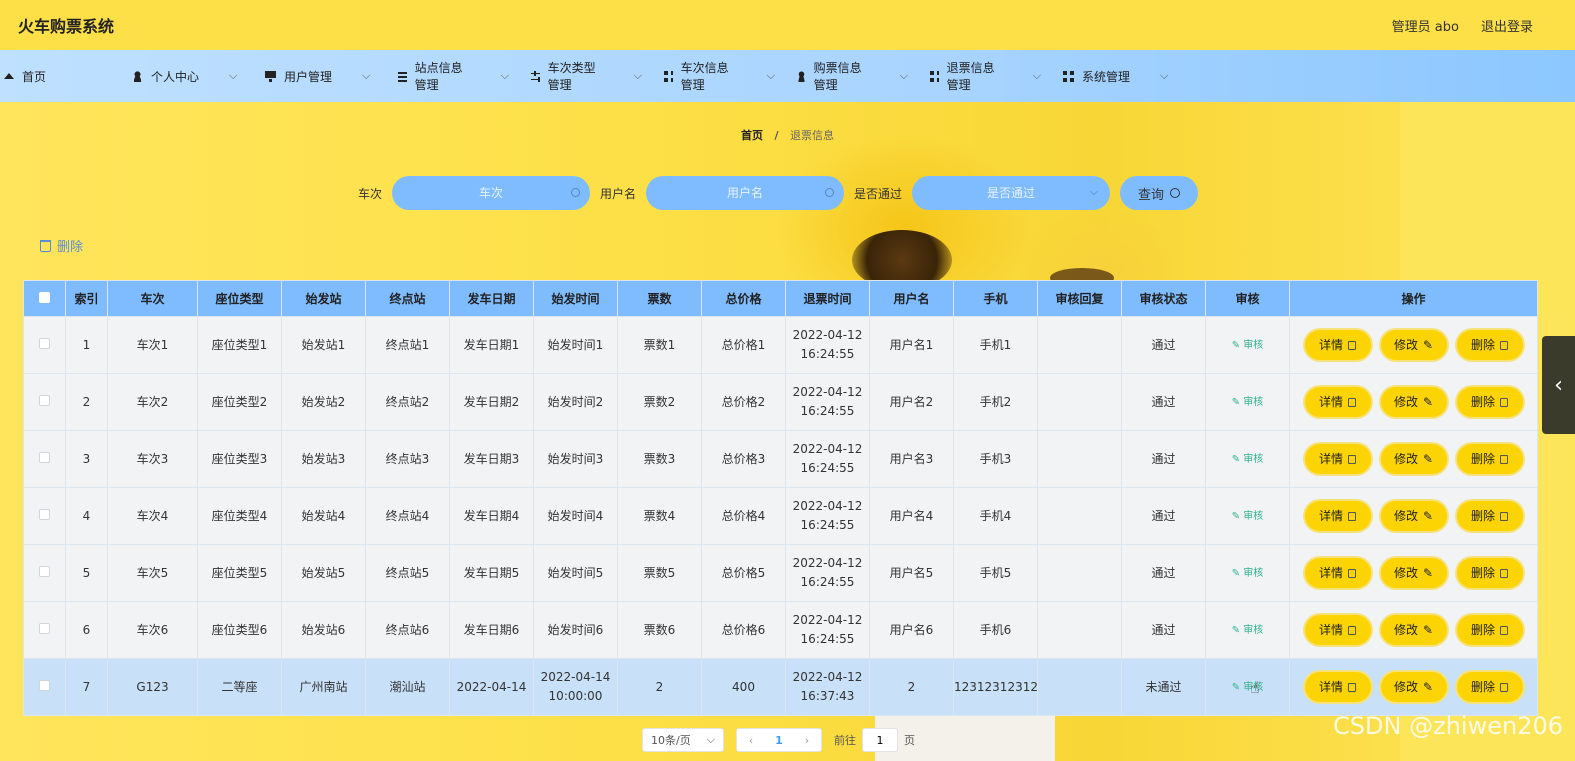 The height and width of the screenshot is (761, 1575). What do you see at coordinates (995, 573) in the screenshot?
I see `table-cell: 手机5` at bounding box center [995, 573].